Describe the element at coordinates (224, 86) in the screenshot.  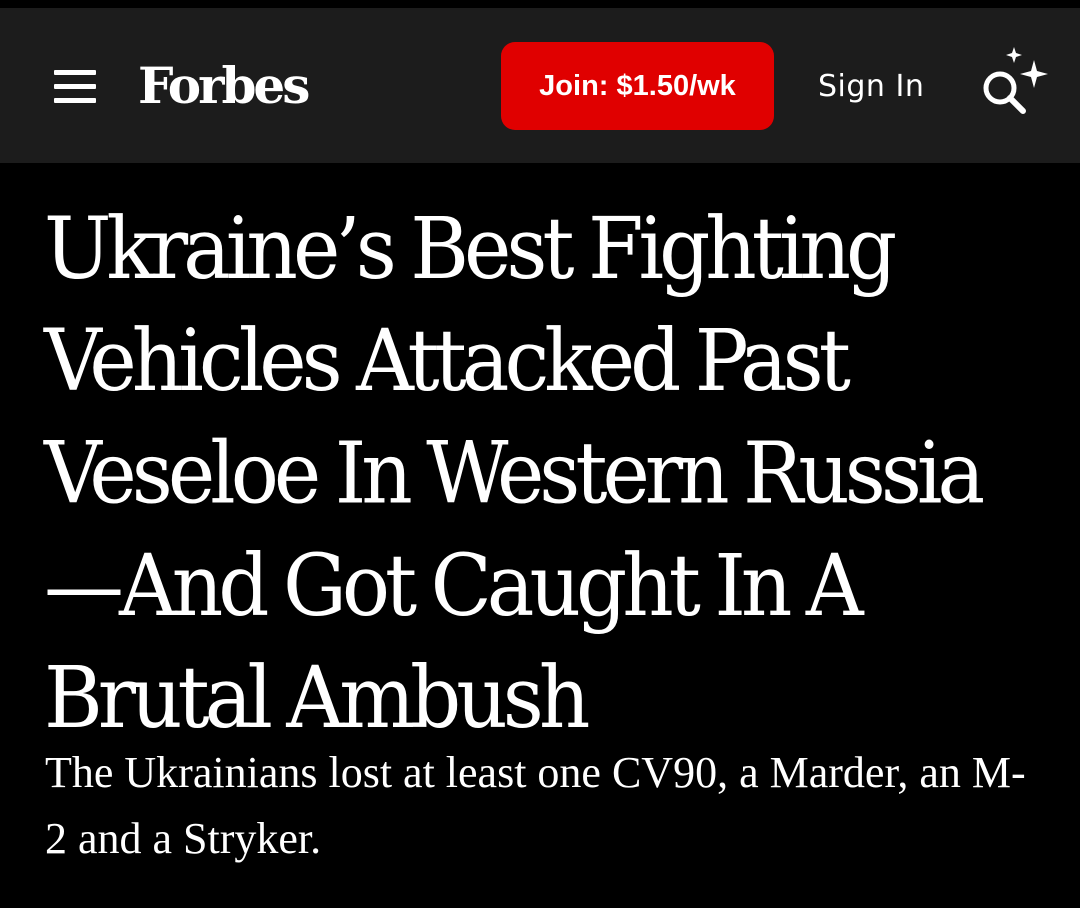
I see `forbes-logo: Forbes` at that location.